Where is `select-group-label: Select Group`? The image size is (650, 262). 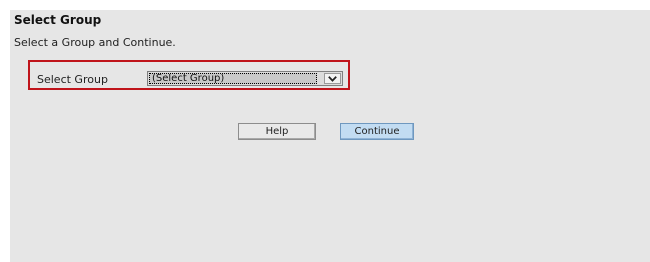
select-group-label: Select Group is located at coordinates (72, 79).